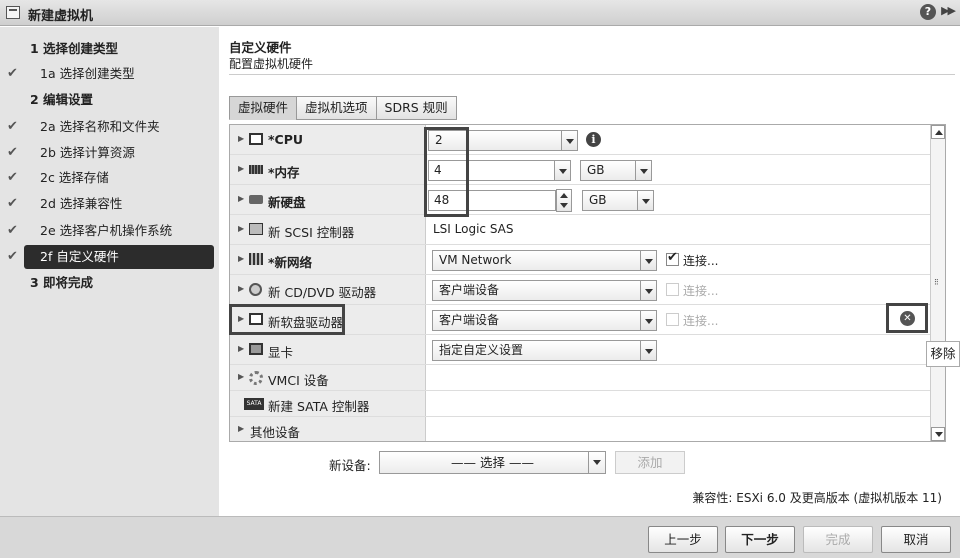 The image size is (960, 558). I want to click on wizard-footer: 上一步 下一步 完成 取消, so click(480, 537).